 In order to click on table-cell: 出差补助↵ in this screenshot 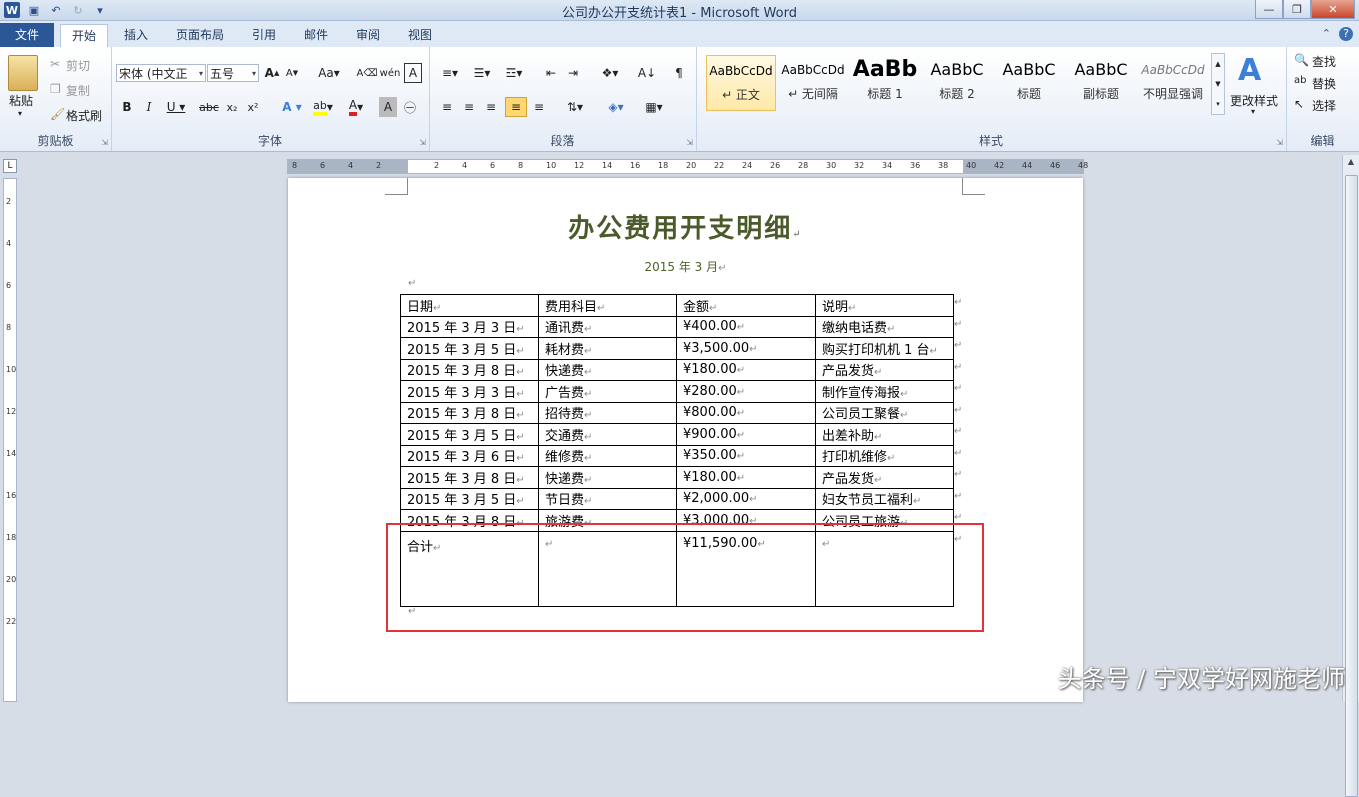, I will do `click(884, 434)`.